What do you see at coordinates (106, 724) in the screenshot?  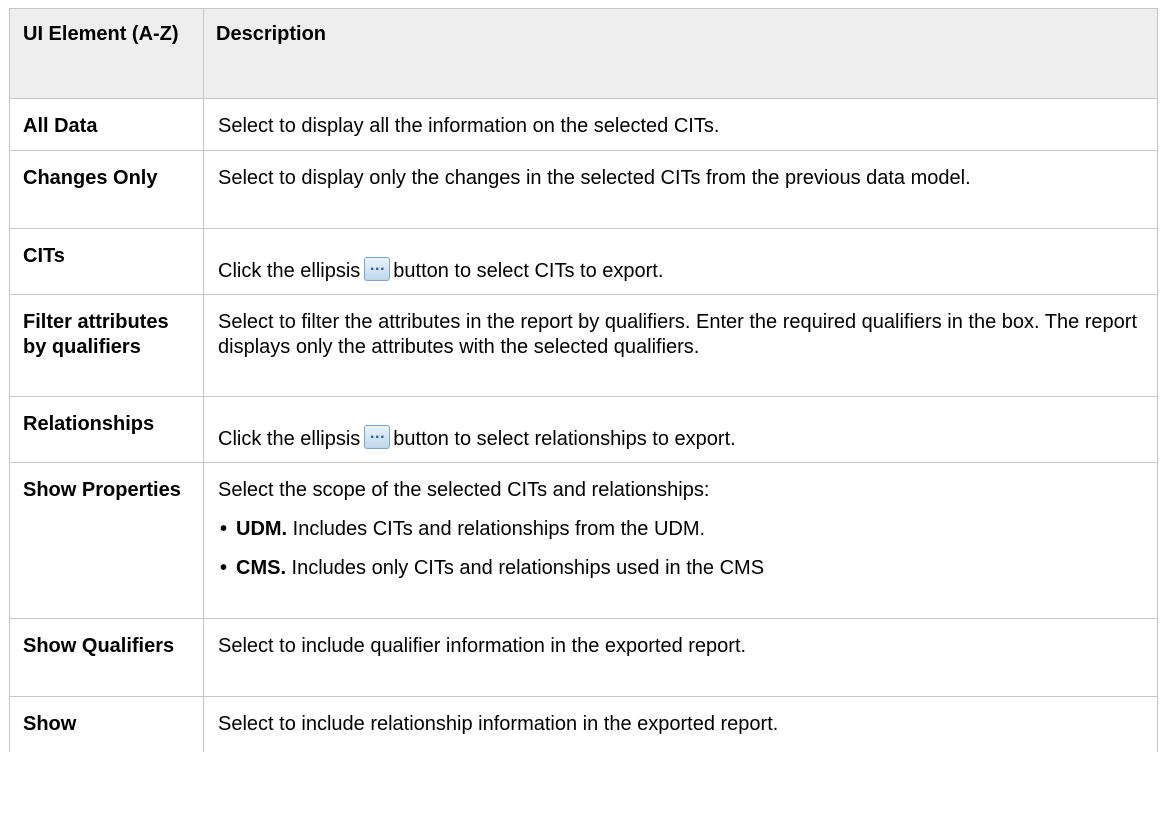 I see `ui-element-name: Show` at bounding box center [106, 724].